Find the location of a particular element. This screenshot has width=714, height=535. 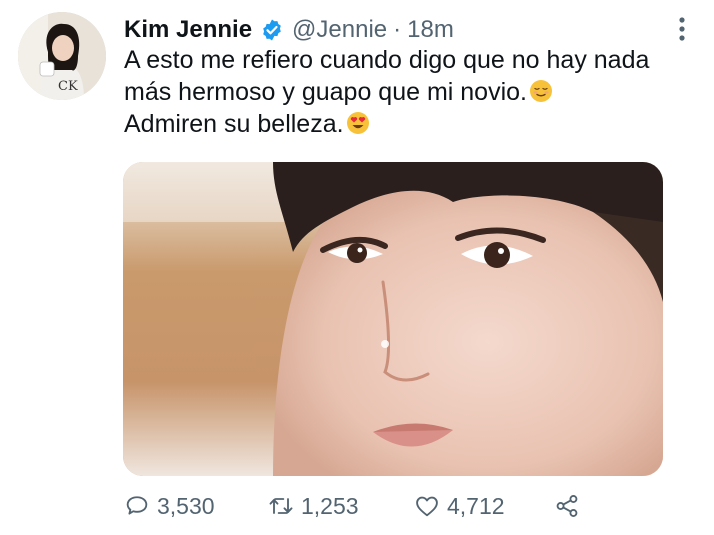

reply-button: 3,530 is located at coordinates (169, 506).